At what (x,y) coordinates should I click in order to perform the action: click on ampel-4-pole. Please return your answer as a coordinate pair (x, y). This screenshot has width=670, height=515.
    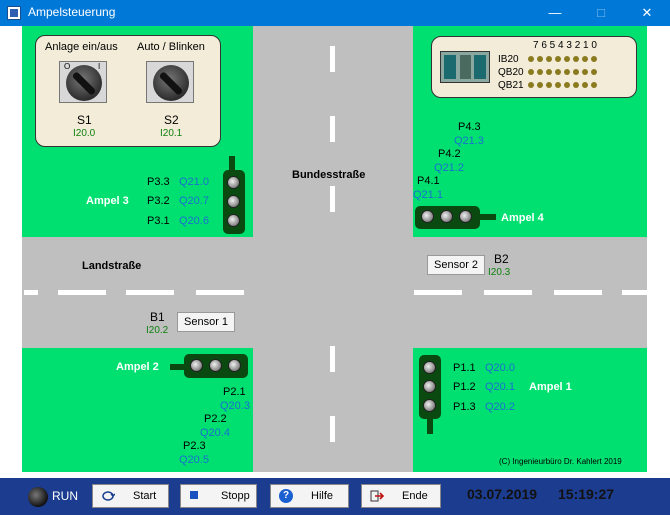
    Looking at the image, I should click on (488, 217).